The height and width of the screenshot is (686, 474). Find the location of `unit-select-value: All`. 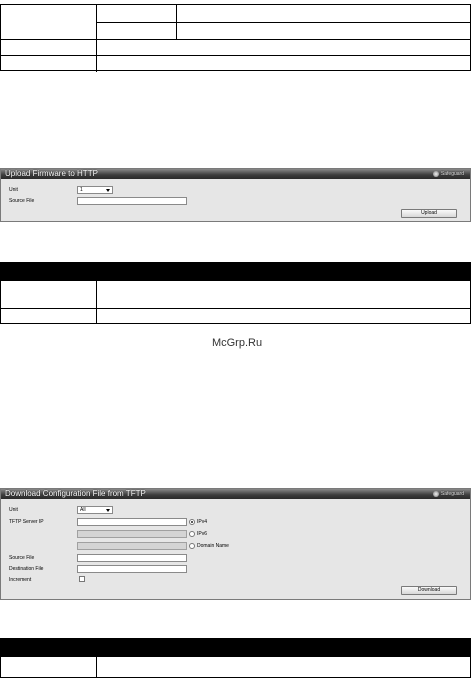

unit-select-value: All is located at coordinates (83, 510).